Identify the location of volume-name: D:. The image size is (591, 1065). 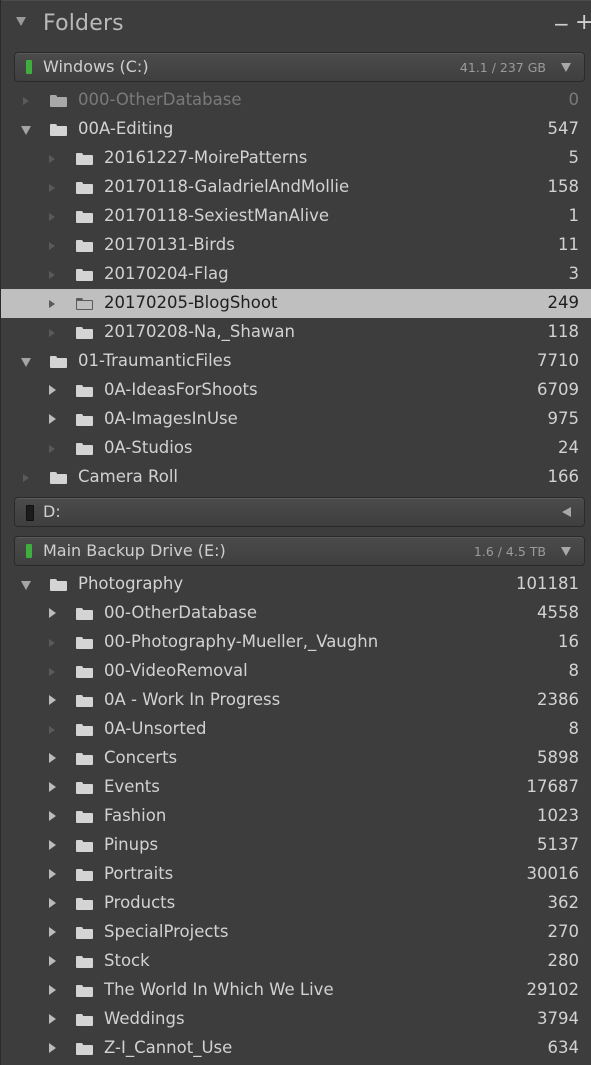
(52, 511).